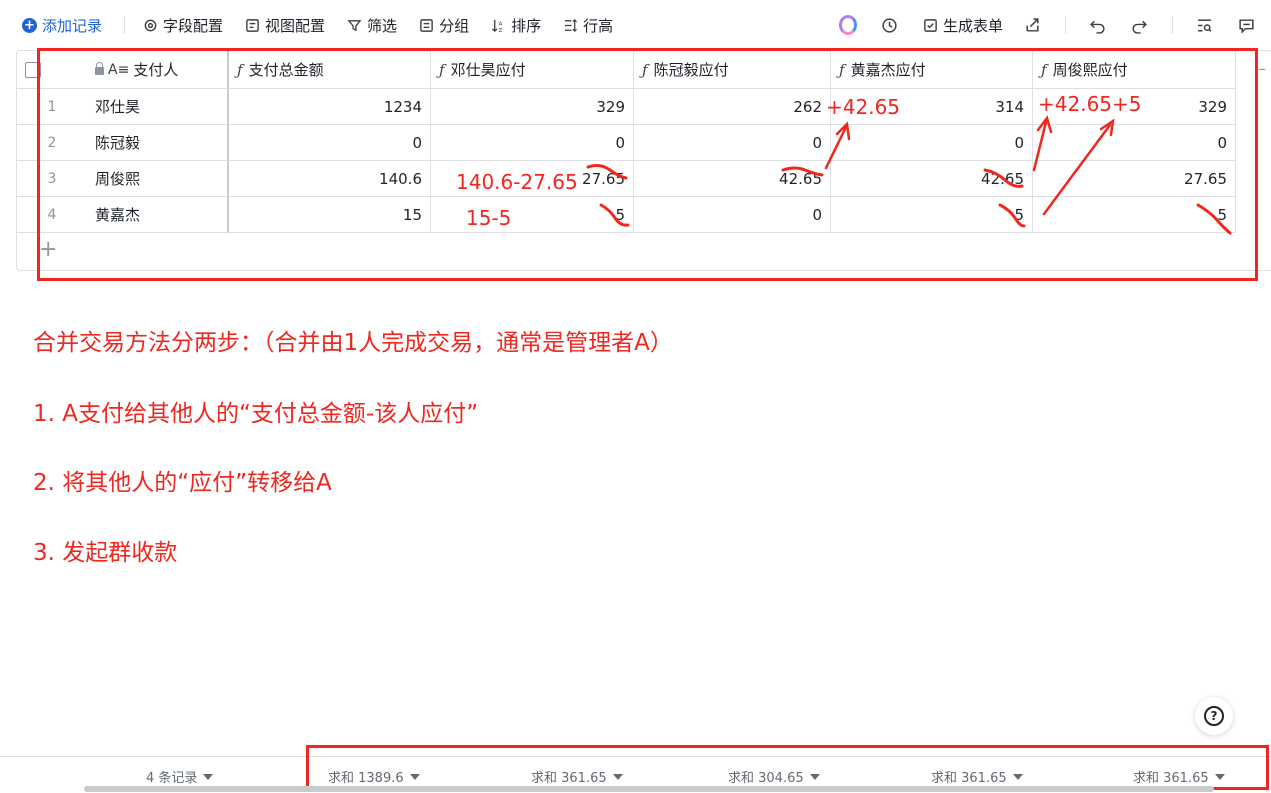  Describe the element at coordinates (105, 553) in the screenshot. I see `note-line: 3. 发起群收款` at that location.